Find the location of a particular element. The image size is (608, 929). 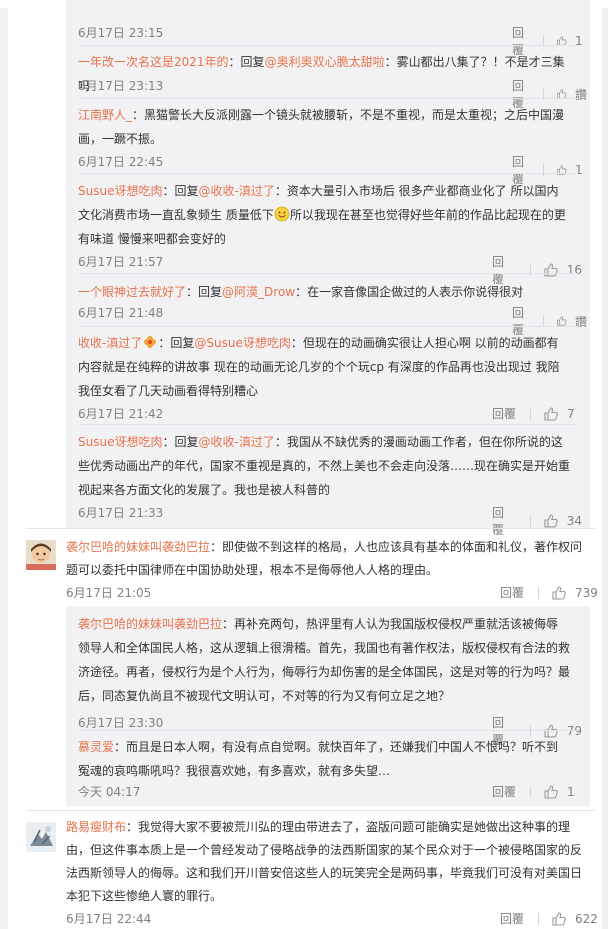

reply-time: 6月17日 21:33 is located at coordinates (121, 513).